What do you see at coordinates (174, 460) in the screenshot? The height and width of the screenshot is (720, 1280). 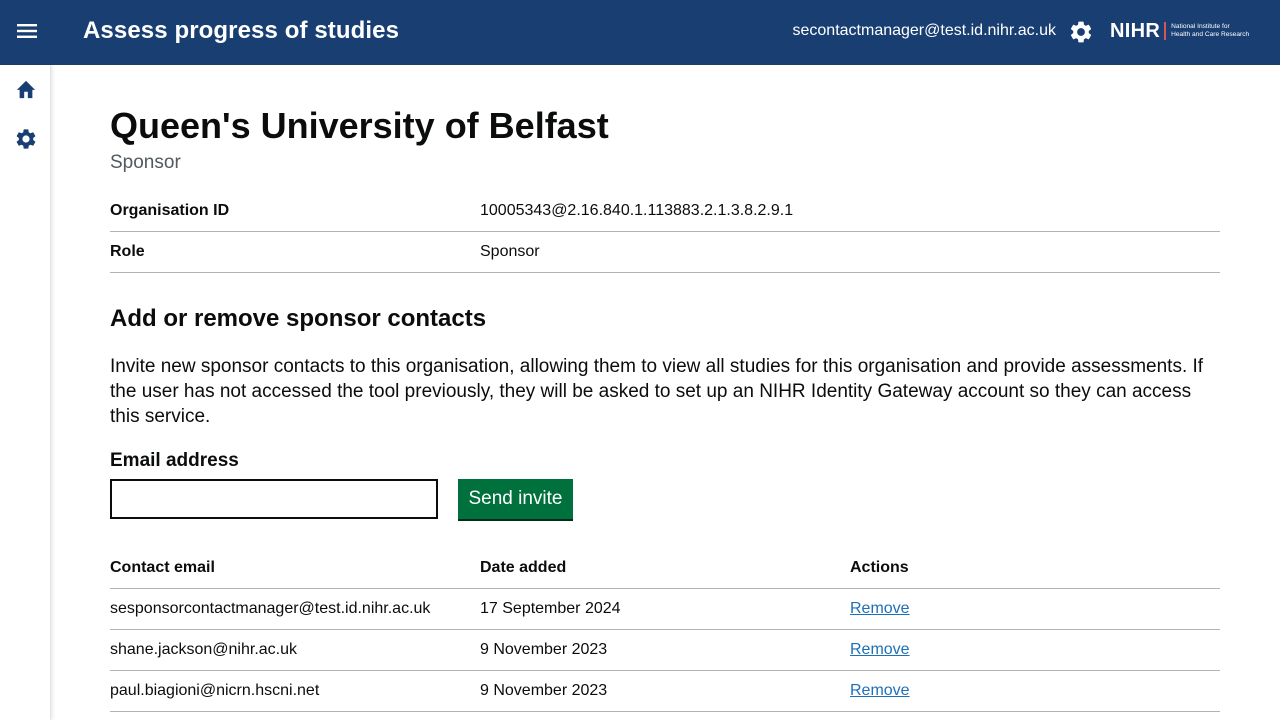 I see `email-field-label: Email address` at bounding box center [174, 460].